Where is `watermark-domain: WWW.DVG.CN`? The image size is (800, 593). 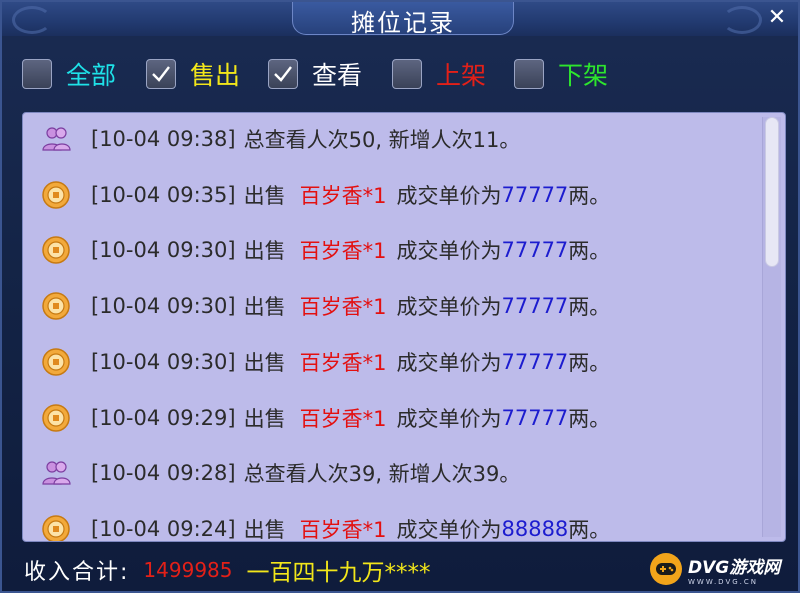
watermark-domain: WWW.DVG.CN is located at coordinates (723, 581).